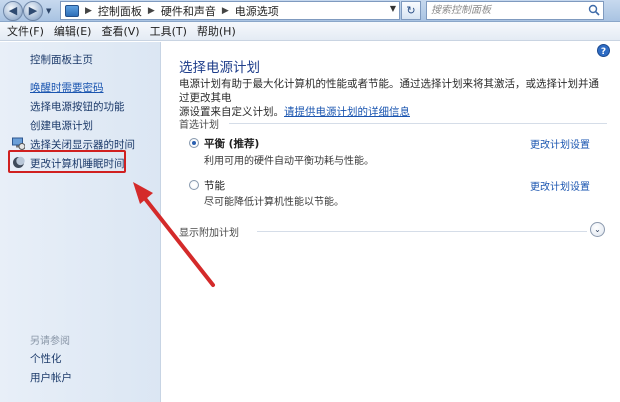 This screenshot has height=402, width=620. Describe the element at coordinates (597, 229) in the screenshot. I see `expand-additional-plans-button: ⌄` at that location.